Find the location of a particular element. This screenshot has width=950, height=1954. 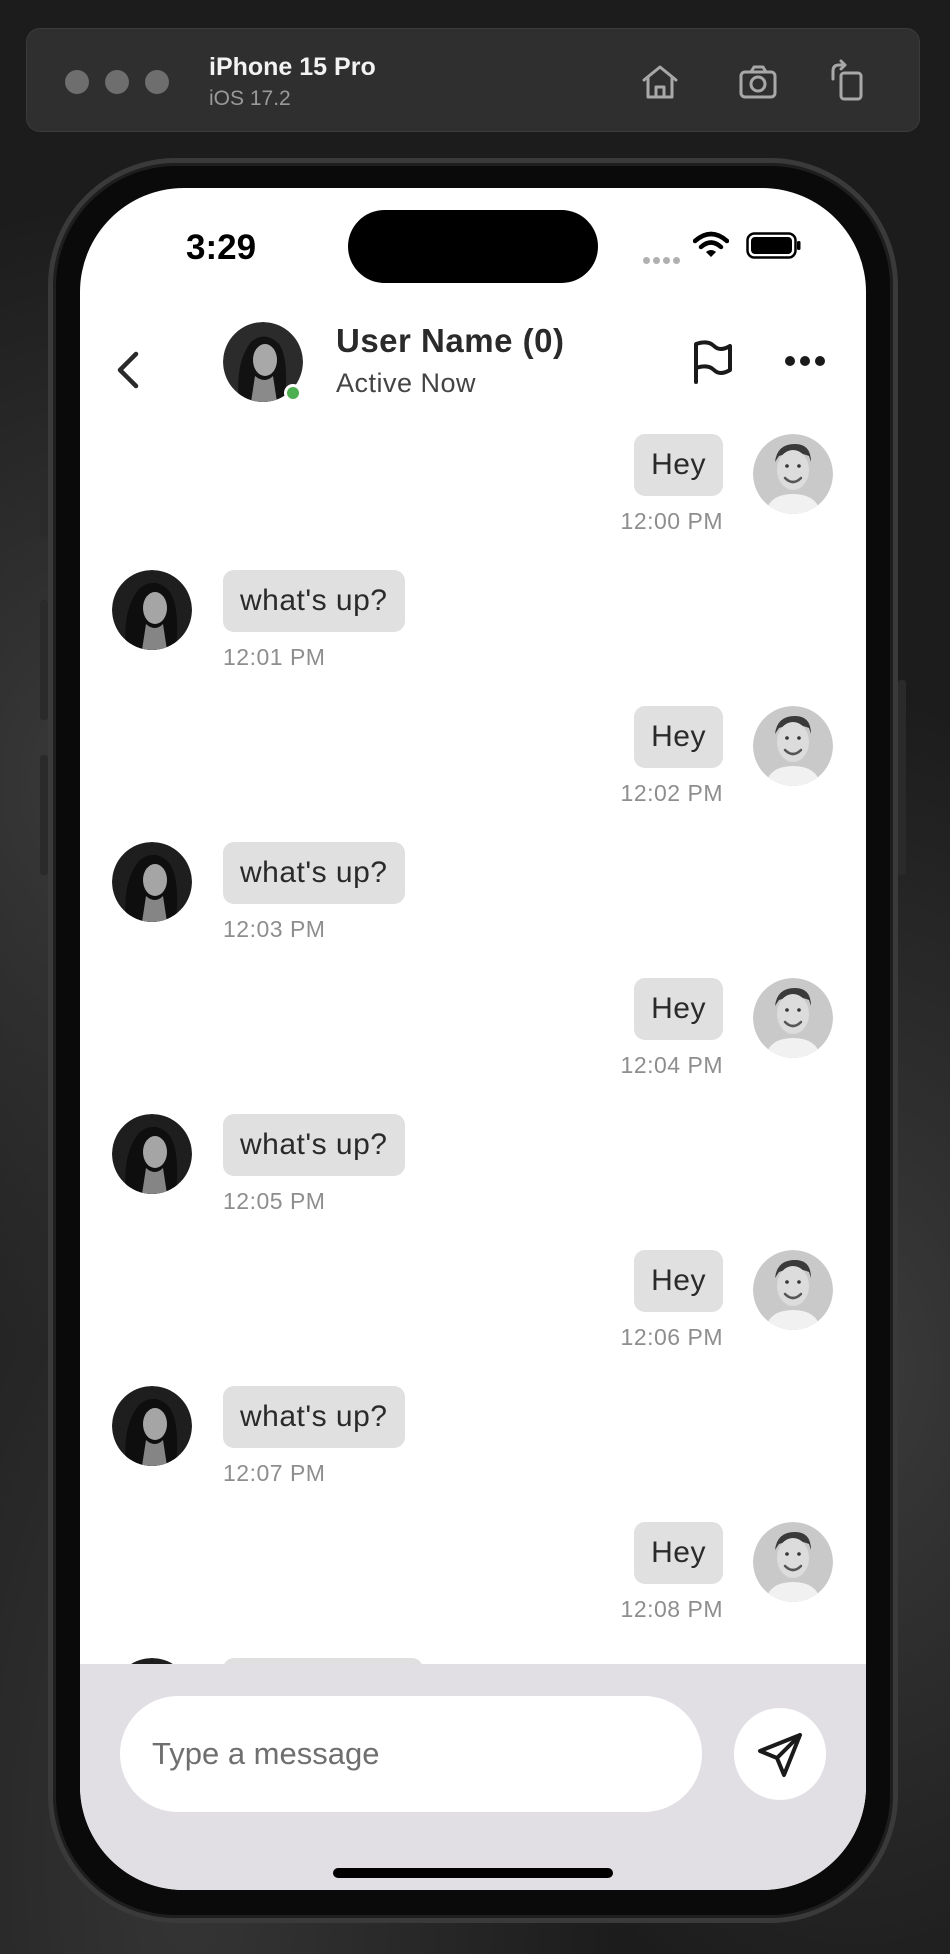

message-timestamp: 12:02 PM is located at coordinates (671, 793).